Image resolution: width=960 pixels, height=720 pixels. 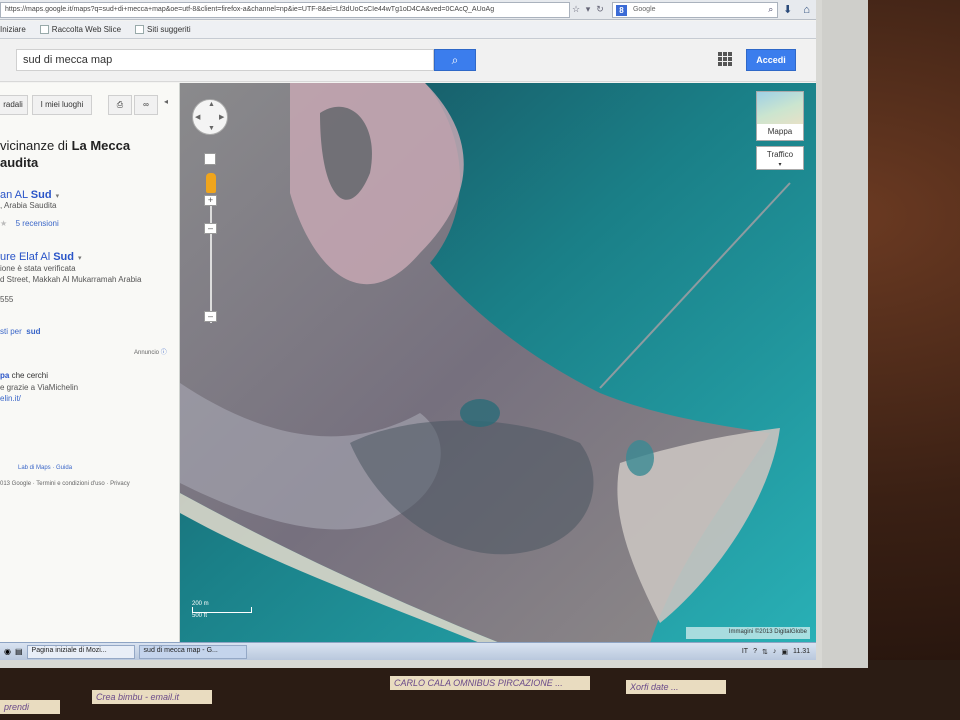 What do you see at coordinates (588, 9) in the screenshot?
I see `dropdown-icon: ▾` at bounding box center [588, 9].